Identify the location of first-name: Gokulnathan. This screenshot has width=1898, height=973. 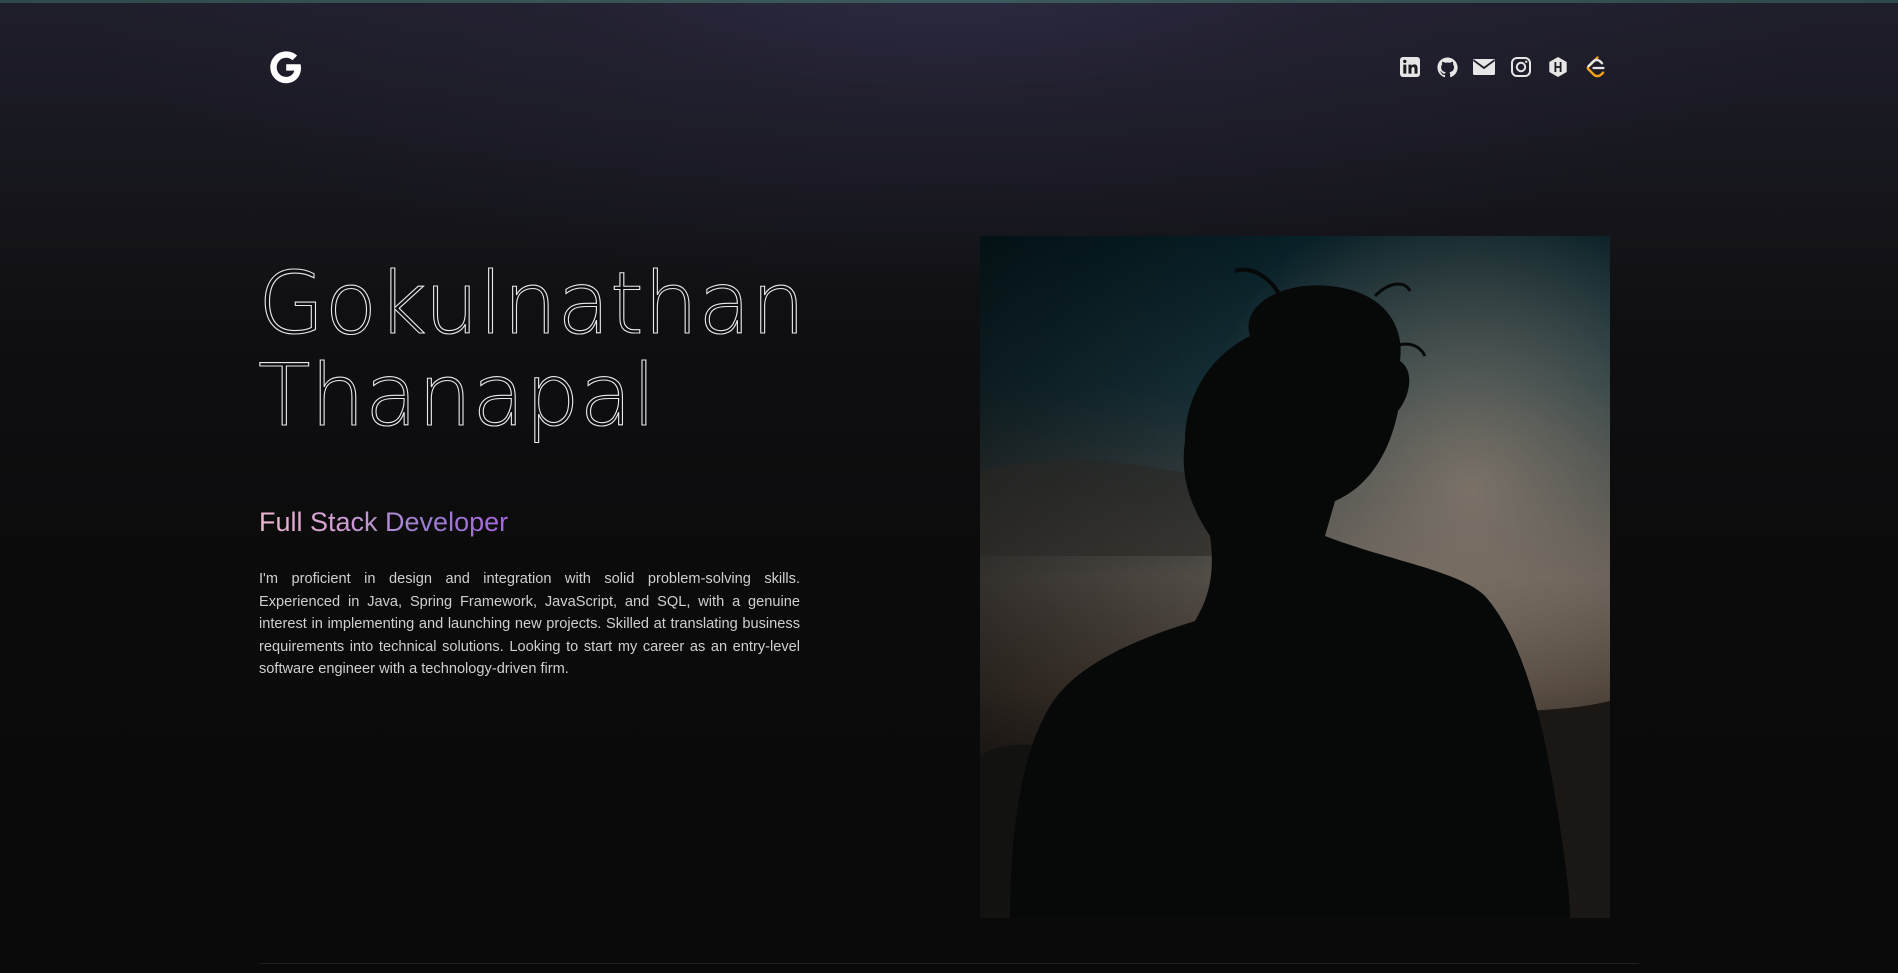
(531, 304).